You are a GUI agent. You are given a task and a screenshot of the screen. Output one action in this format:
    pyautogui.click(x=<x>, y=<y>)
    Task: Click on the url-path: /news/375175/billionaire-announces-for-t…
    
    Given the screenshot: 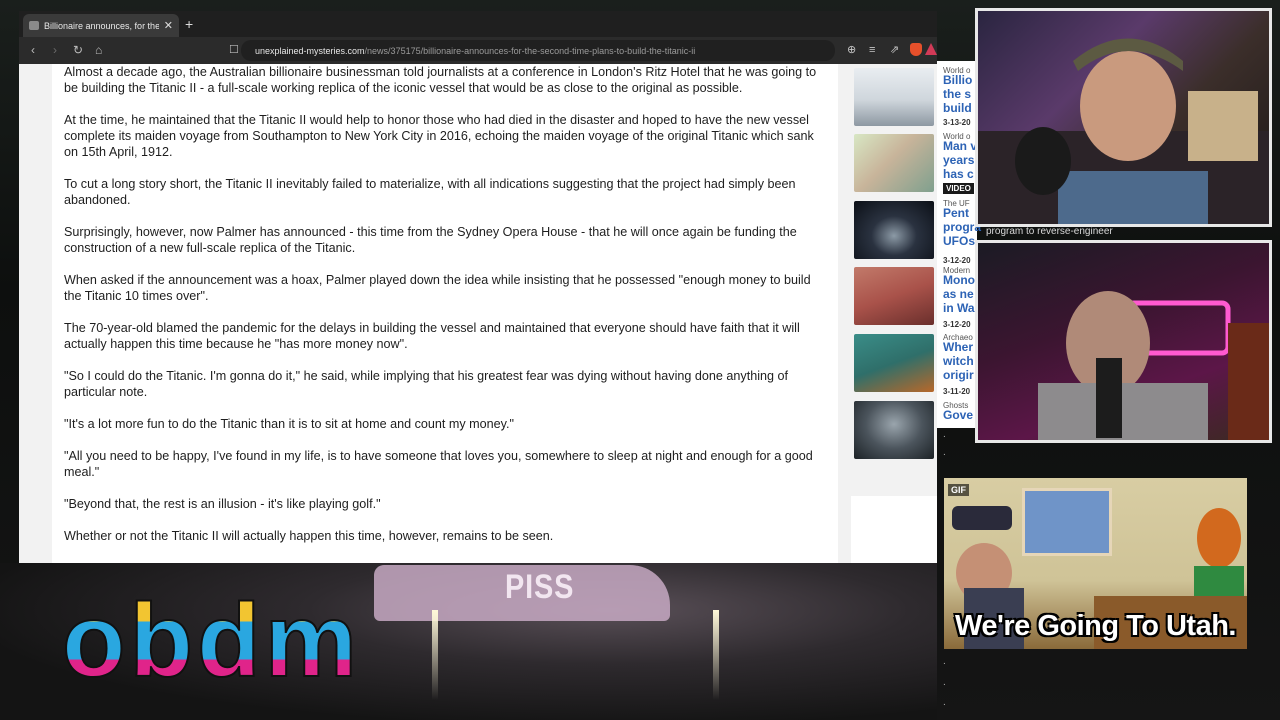 What is the action you would take?
    pyautogui.click(x=530, y=50)
    